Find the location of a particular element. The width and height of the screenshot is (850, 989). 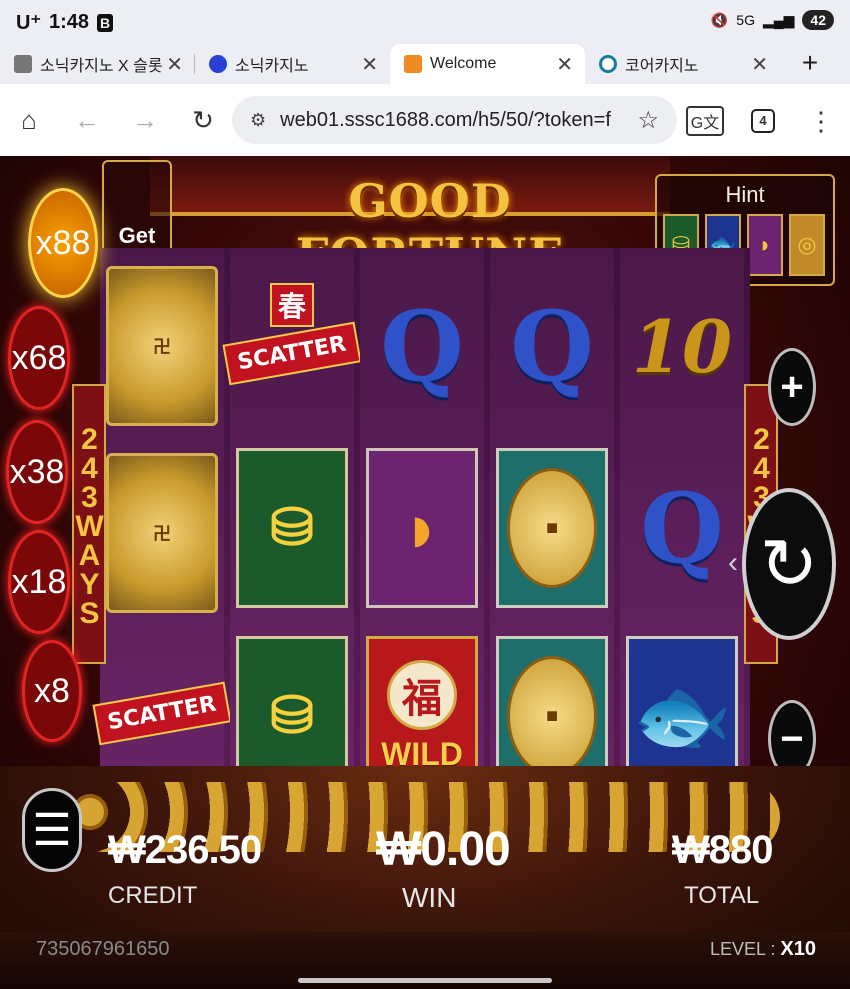

tab-strip: 소닉카지노 X 슬롯 ✕ 소닉카지노 ✕ Welcome ✕ 코어카지노 ✕ + is located at coordinates (425, 64).